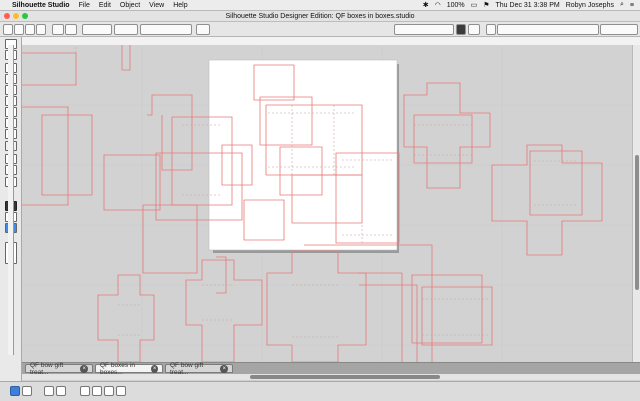  What do you see at coordinates (97, 29) in the screenshot?
I see `clipboard-group` at bounding box center [97, 29].